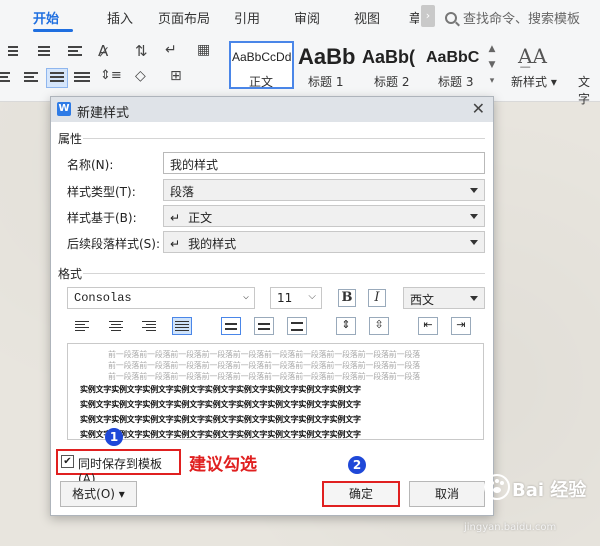 Image resolution: width=600 pixels, height=546 pixels. I want to click on based-on-label: 样式基于(B):, so click(102, 218).